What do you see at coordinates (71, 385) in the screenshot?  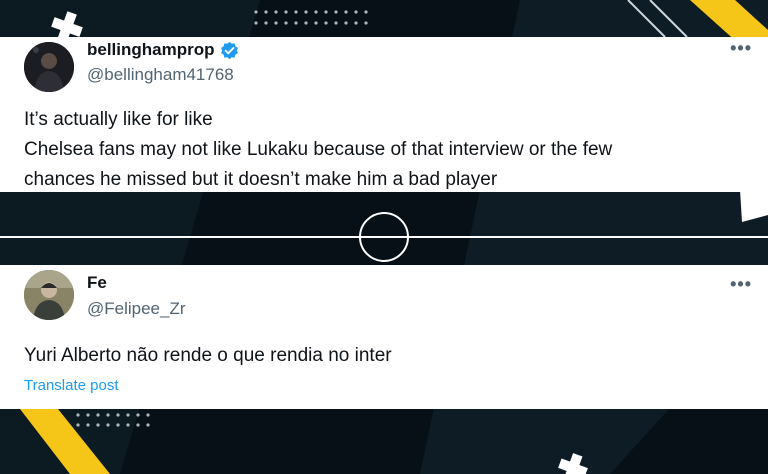 I see `translate-post-link: Translate post` at bounding box center [71, 385].